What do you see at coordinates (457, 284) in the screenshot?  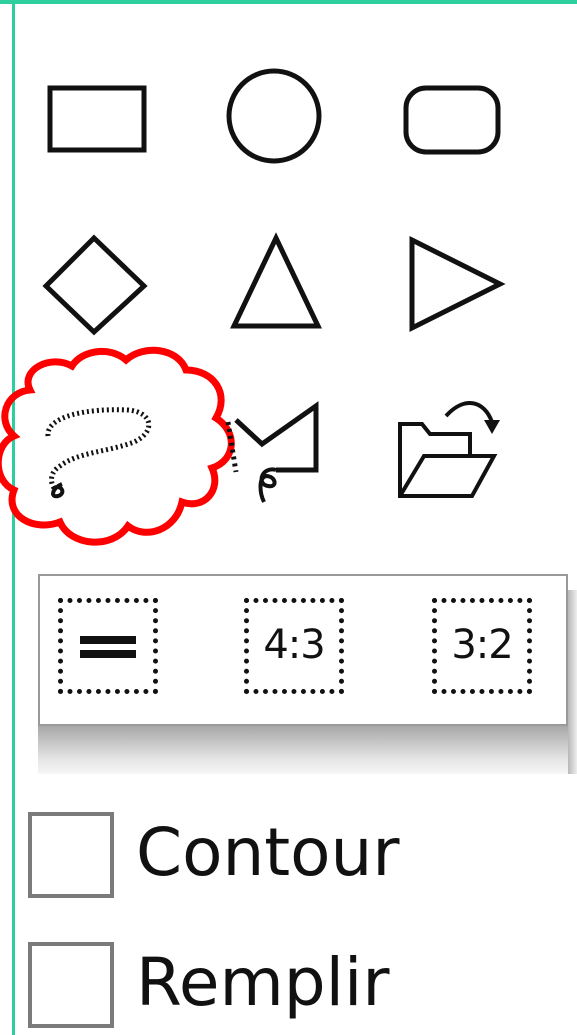 I see `right-triangle-icon` at bounding box center [457, 284].